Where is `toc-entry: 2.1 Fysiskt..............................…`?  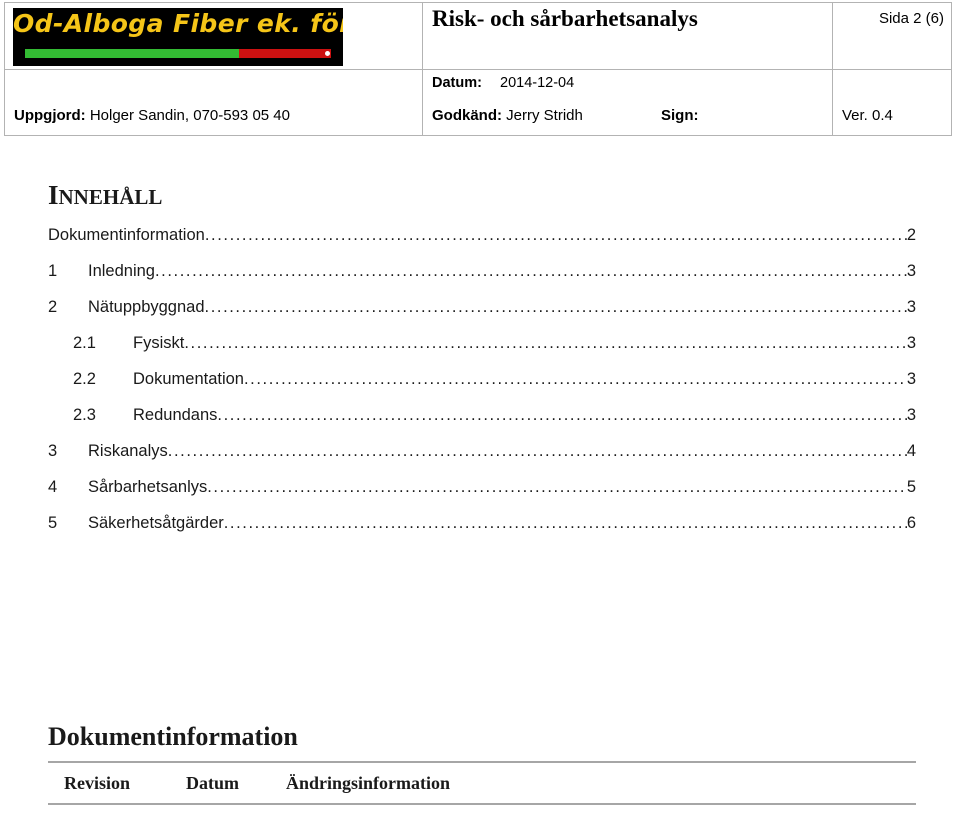 toc-entry: 2.1 Fysiskt..............................… is located at coordinates (482, 352).